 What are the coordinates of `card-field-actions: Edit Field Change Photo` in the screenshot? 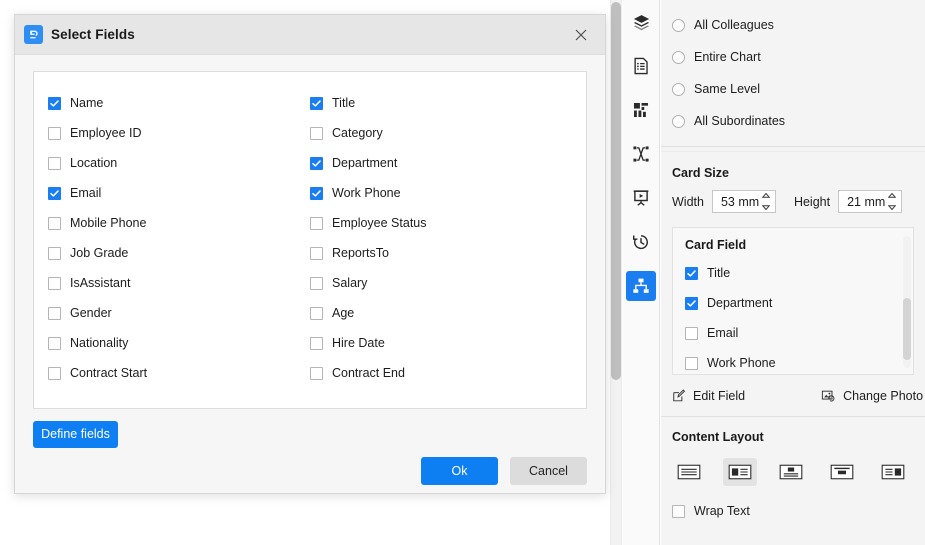 It's located at (793, 395).